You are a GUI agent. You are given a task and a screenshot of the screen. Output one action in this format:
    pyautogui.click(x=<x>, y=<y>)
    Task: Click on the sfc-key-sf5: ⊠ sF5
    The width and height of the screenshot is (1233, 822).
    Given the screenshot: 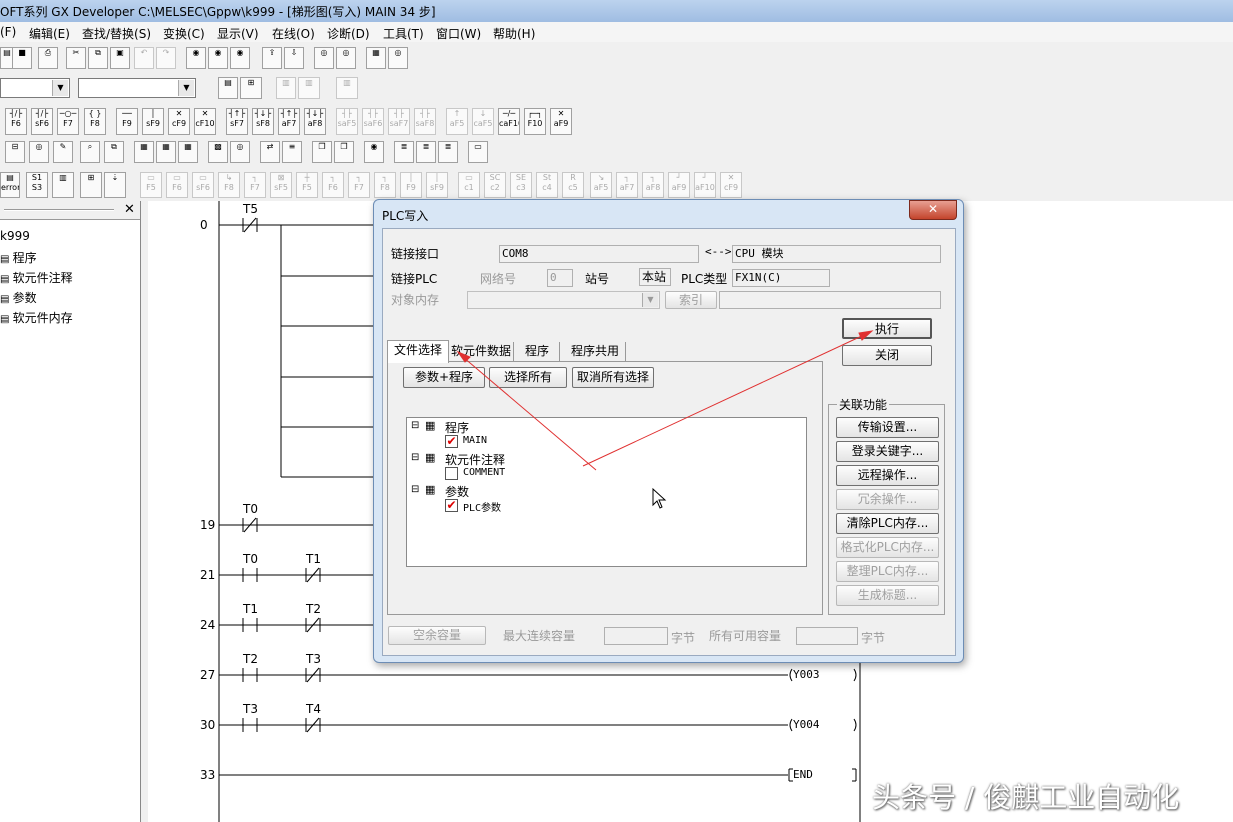 What is the action you would take?
    pyautogui.click(x=281, y=185)
    